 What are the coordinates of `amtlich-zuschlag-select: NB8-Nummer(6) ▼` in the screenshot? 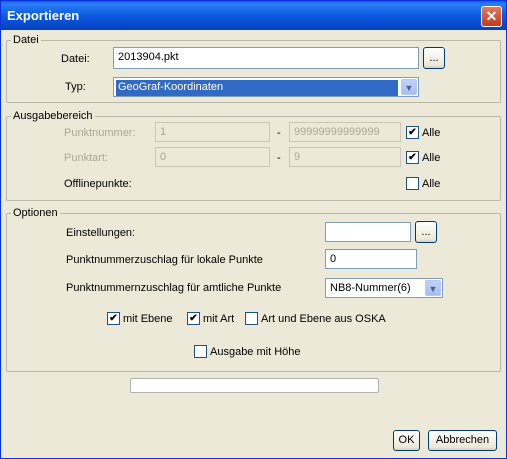 It's located at (384, 288).